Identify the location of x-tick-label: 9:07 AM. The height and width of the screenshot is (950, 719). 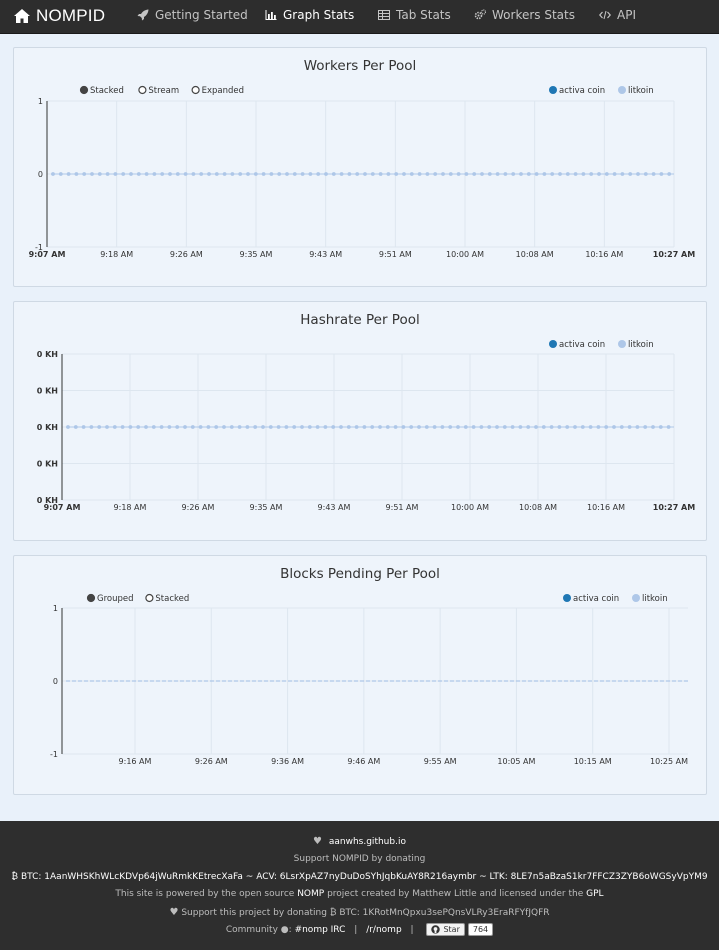
(62, 507).